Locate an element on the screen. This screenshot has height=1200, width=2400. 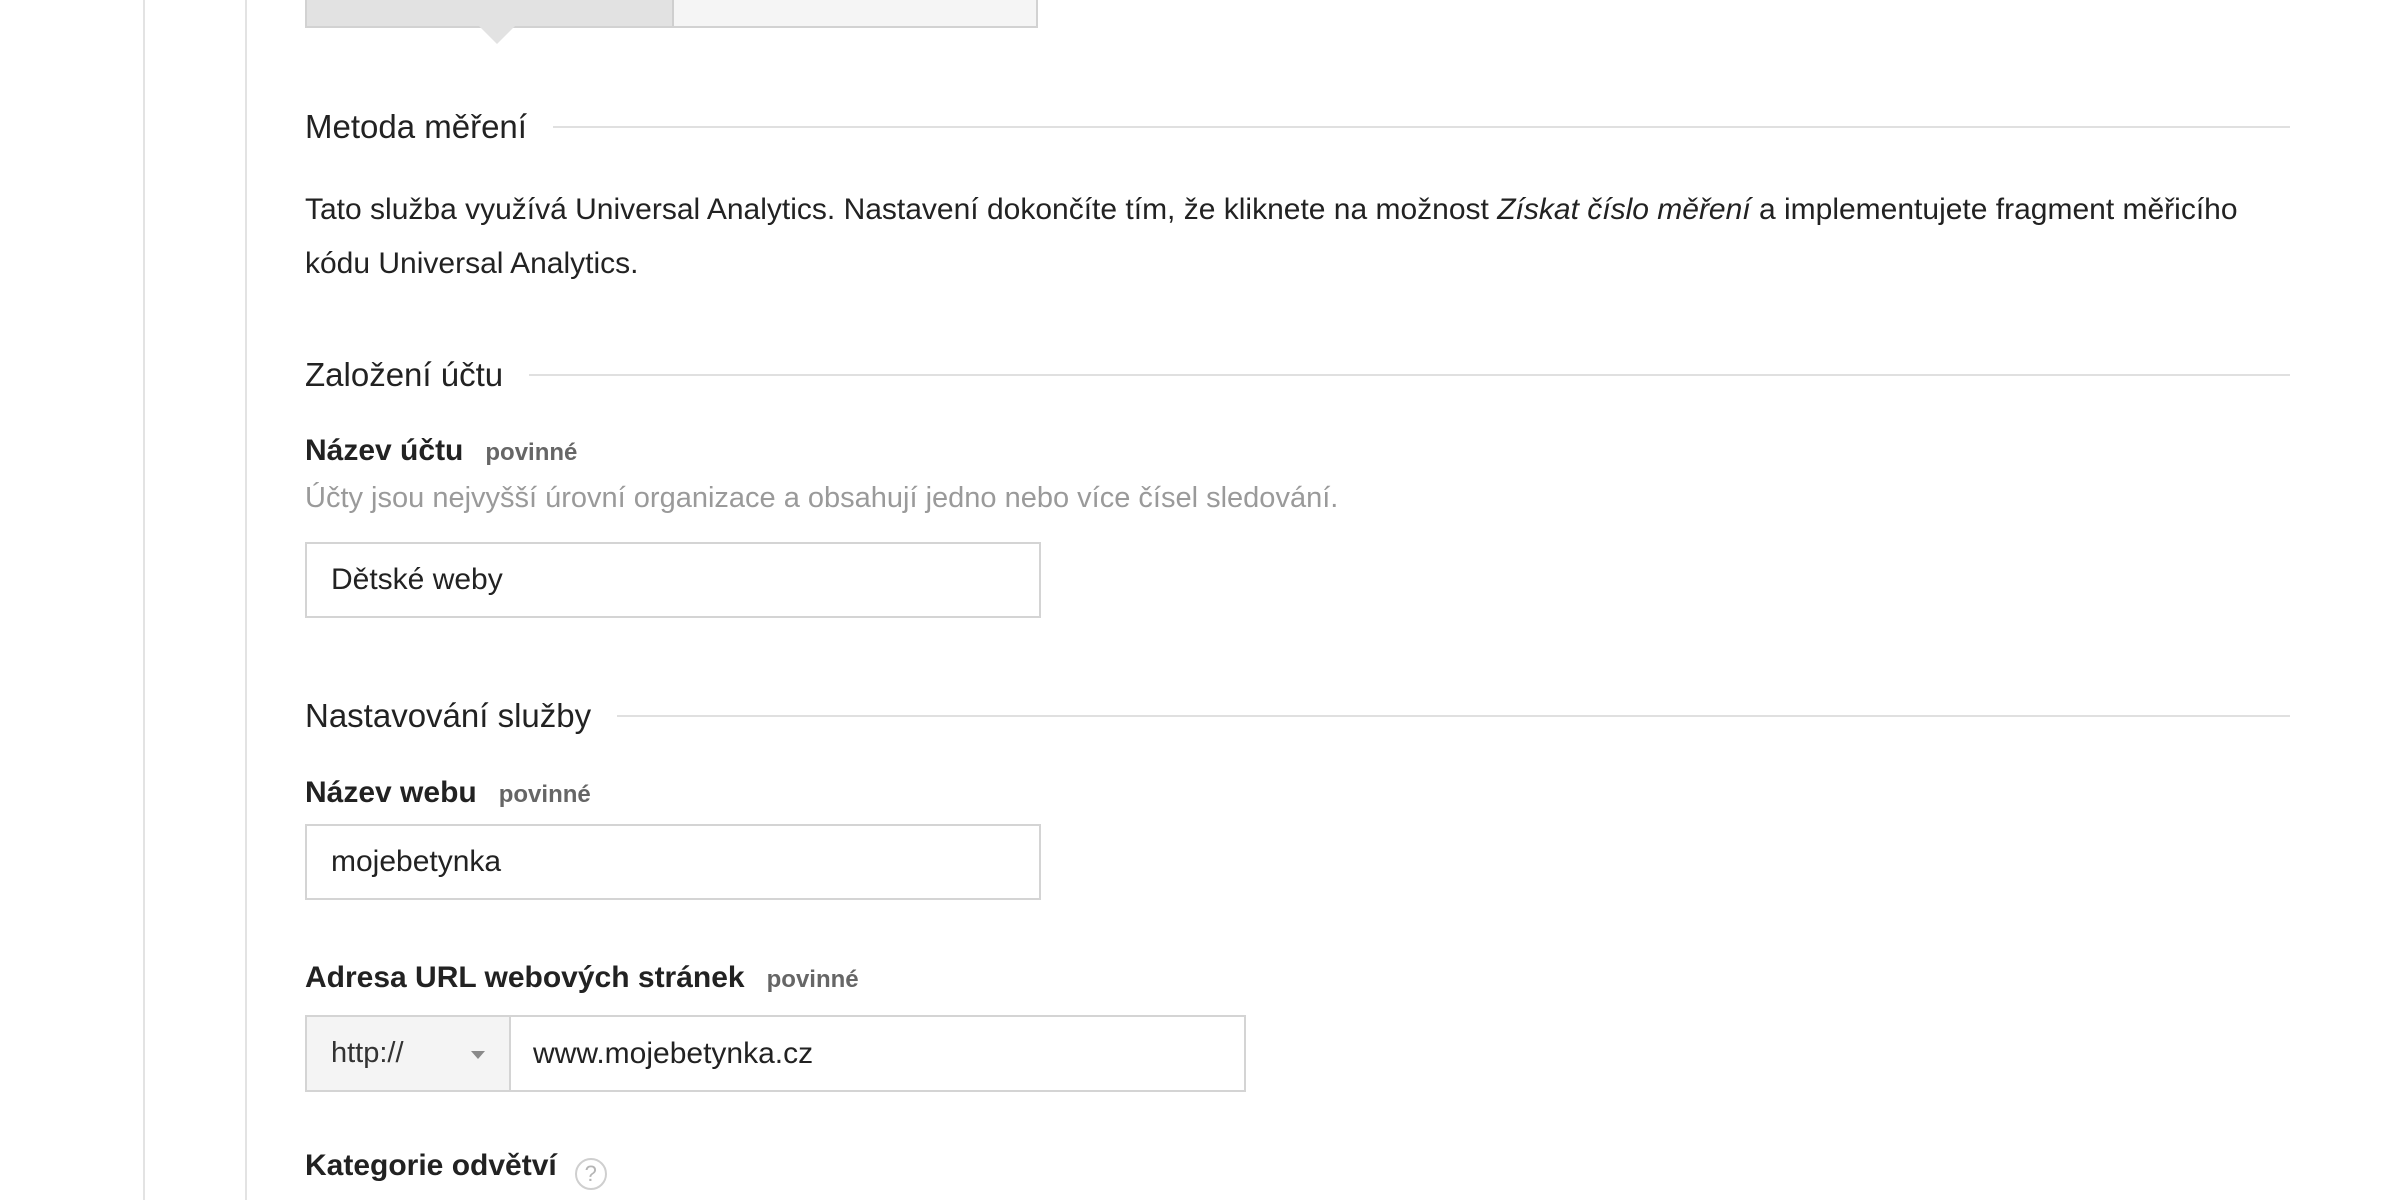
section-account-title: Založení účtu is located at coordinates (404, 374).